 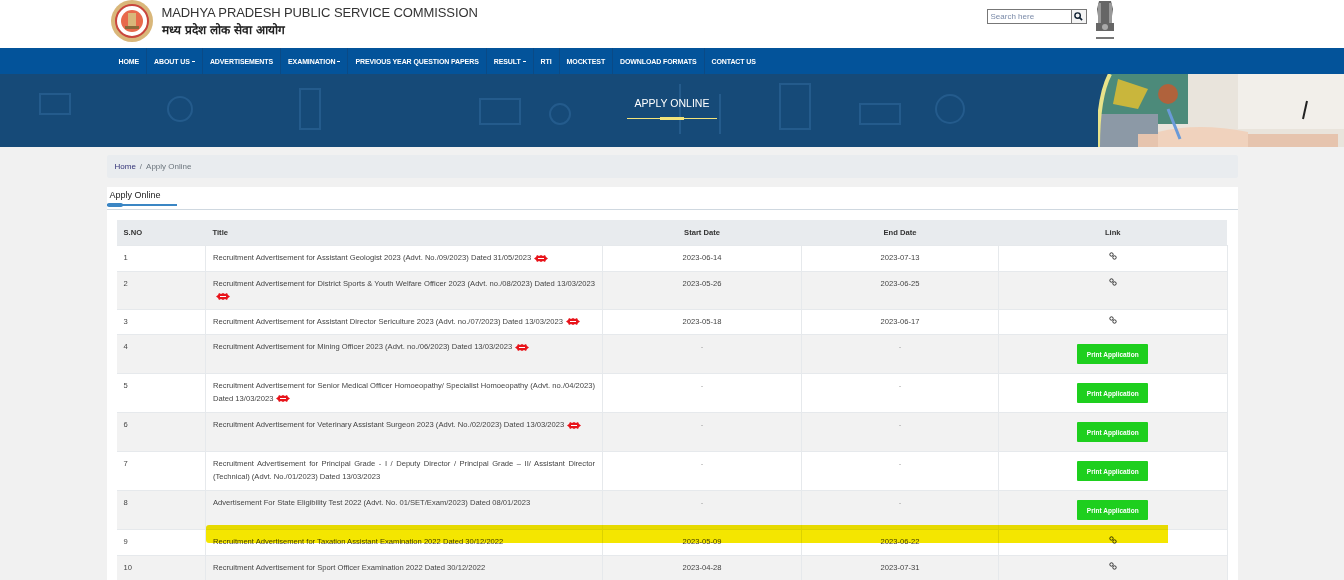 What do you see at coordinates (1028, 16) in the screenshot?
I see `search-field: Search here` at bounding box center [1028, 16].